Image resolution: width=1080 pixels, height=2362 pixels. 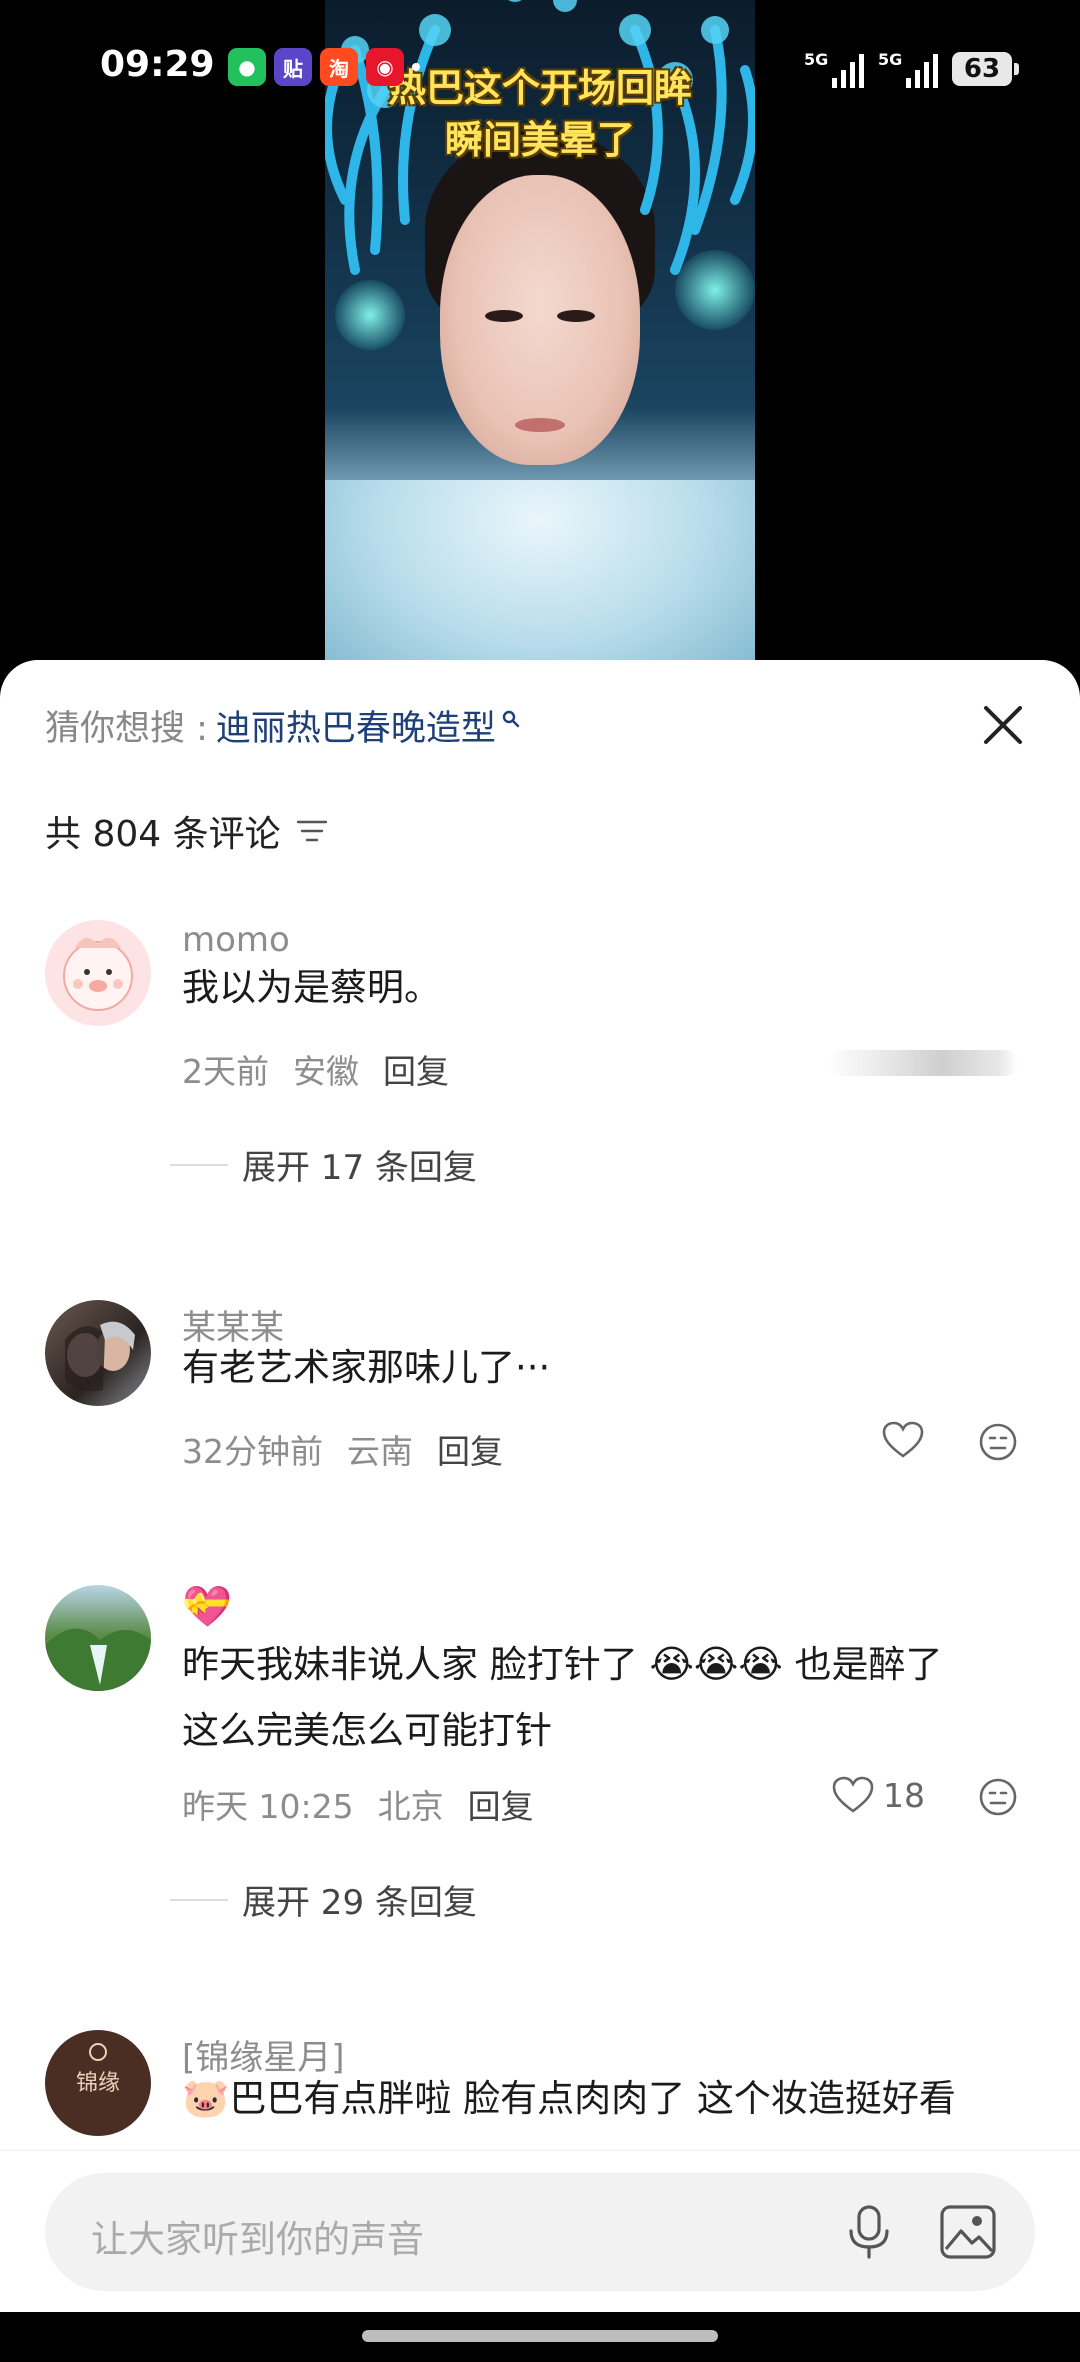 I want to click on comment-username: momo, so click(x=236, y=940).